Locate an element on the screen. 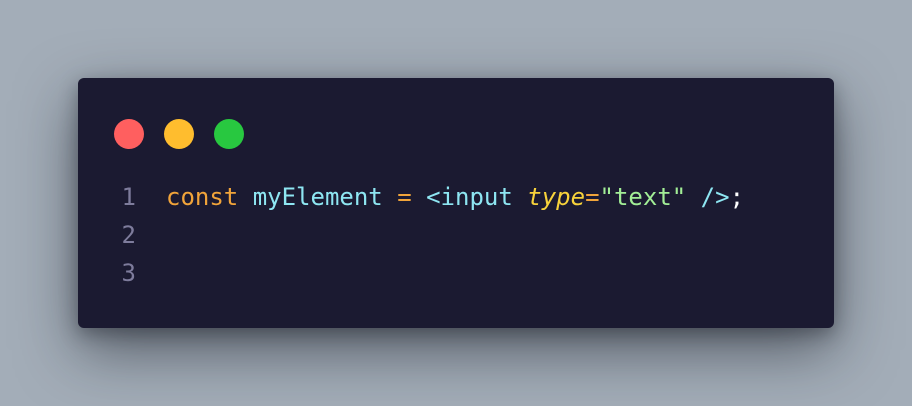  window-controls is located at coordinates (179, 134).